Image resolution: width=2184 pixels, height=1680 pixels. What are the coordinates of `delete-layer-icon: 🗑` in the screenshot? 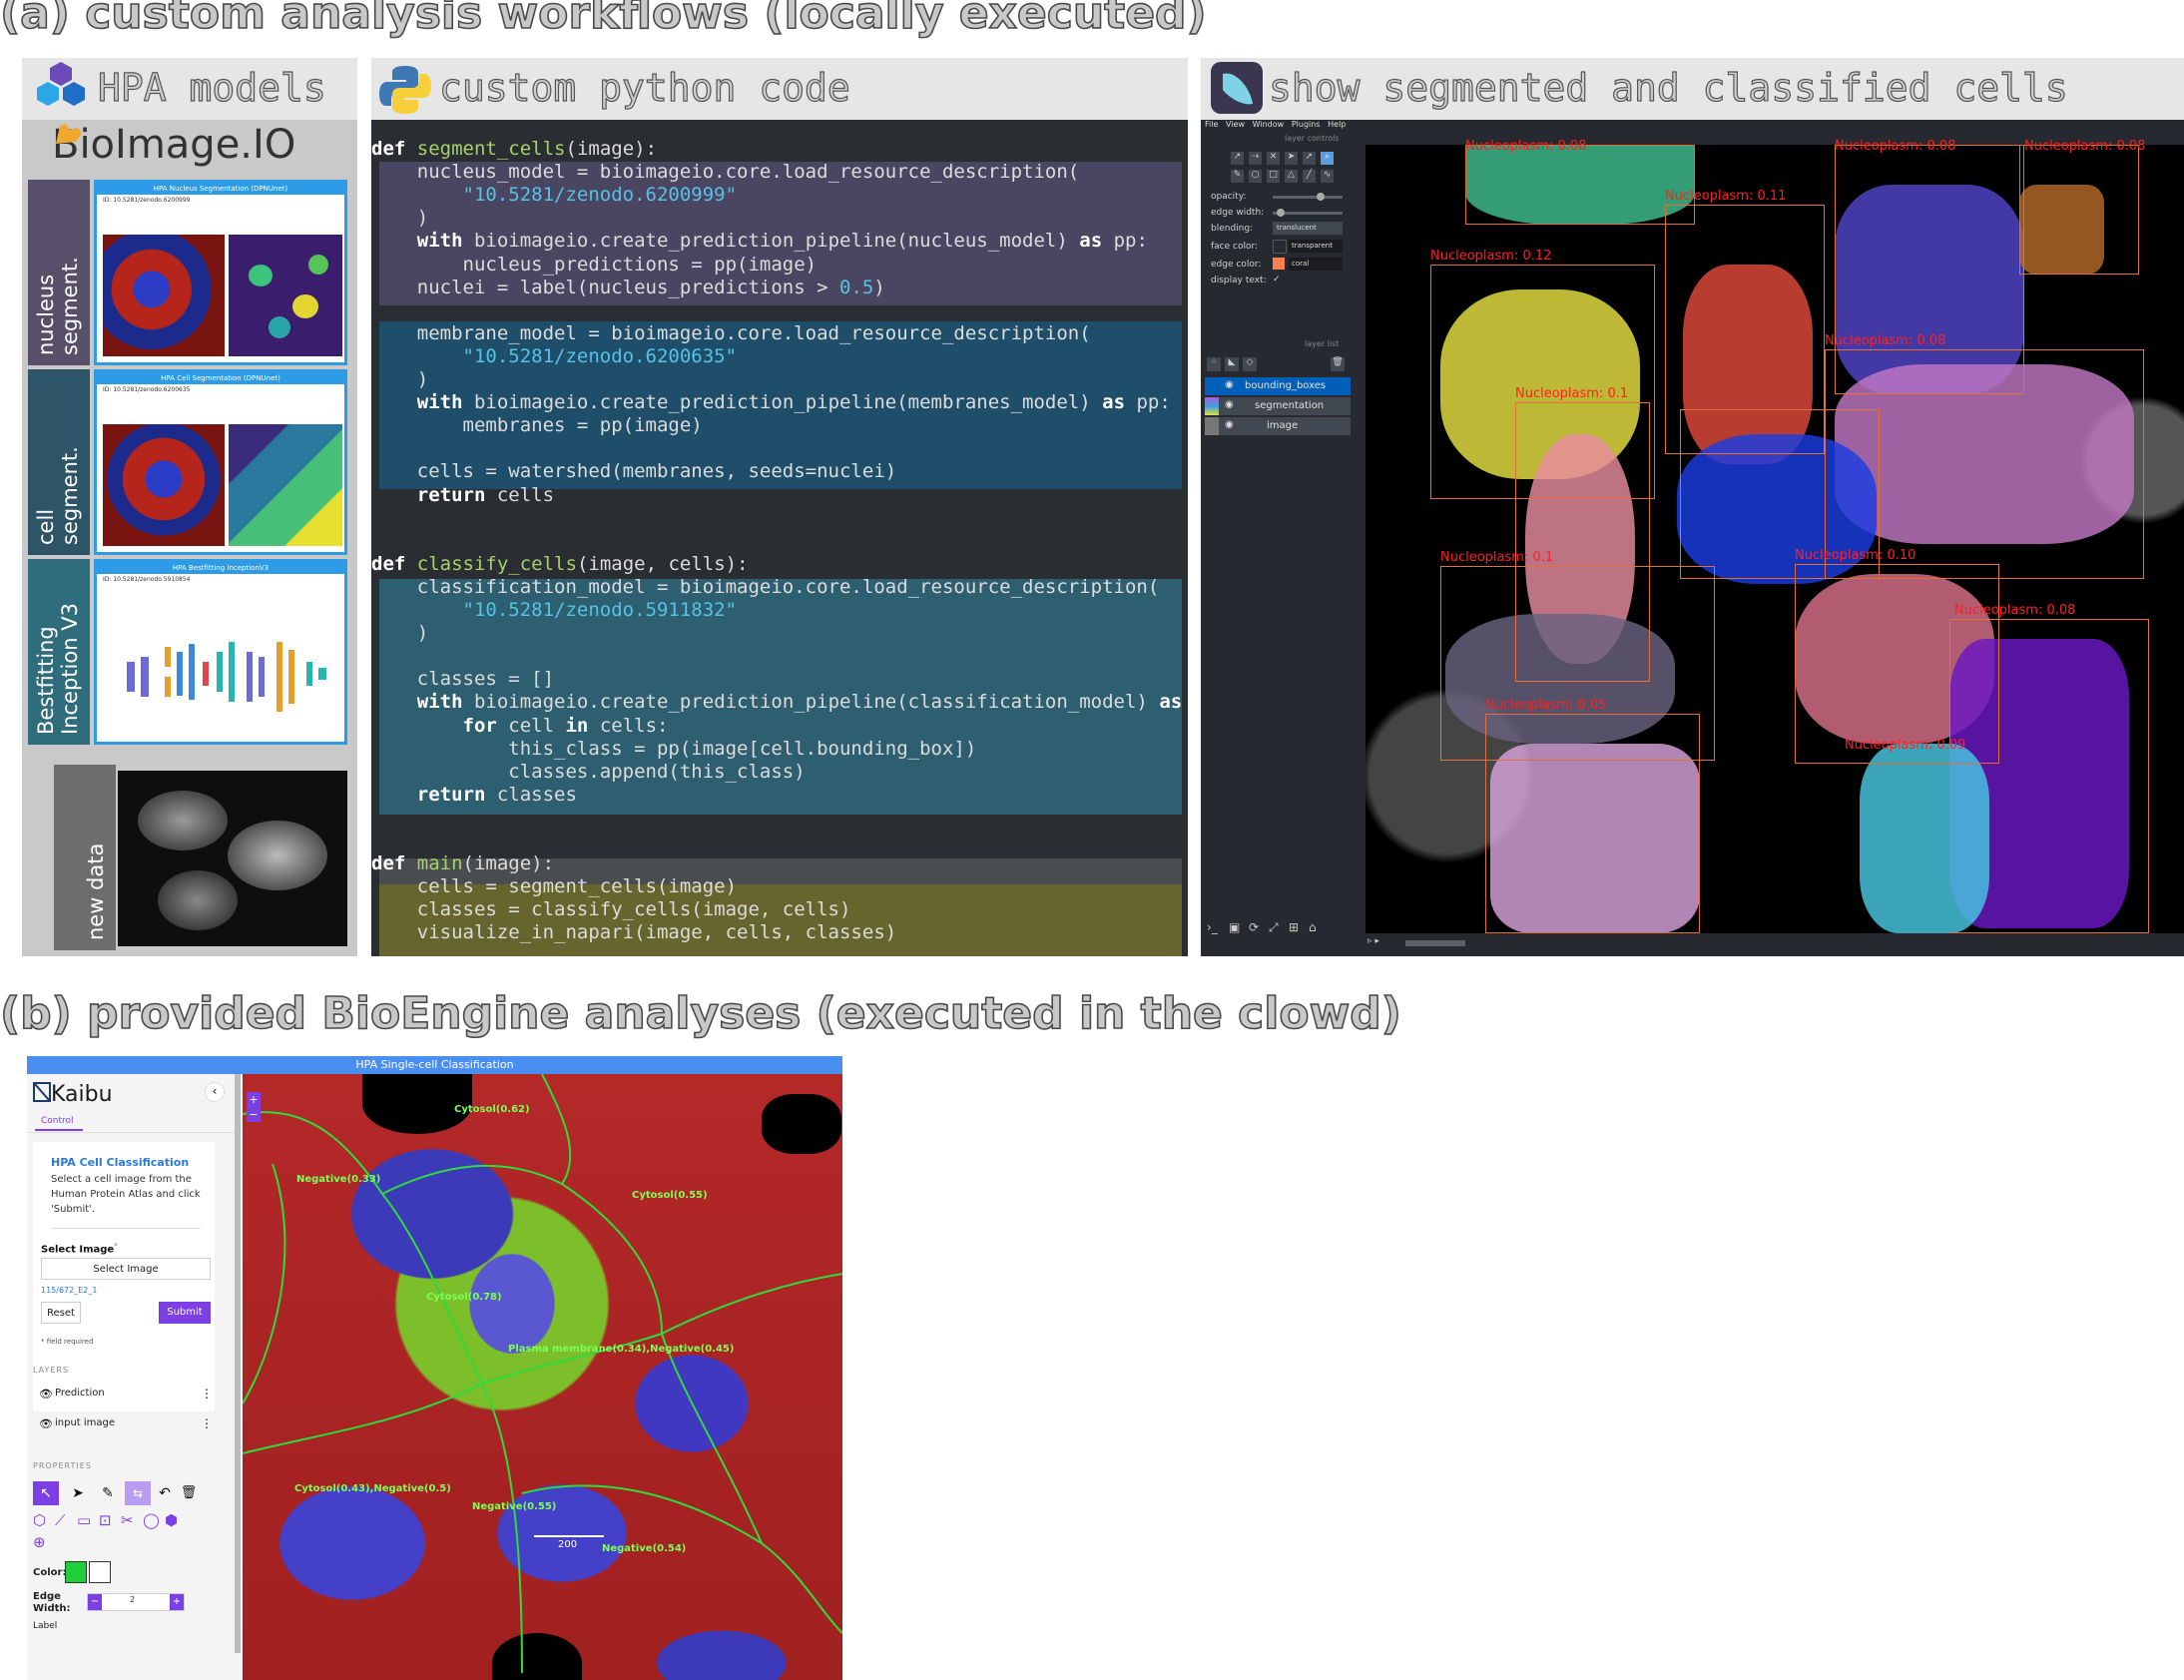 It's located at (1338, 364).